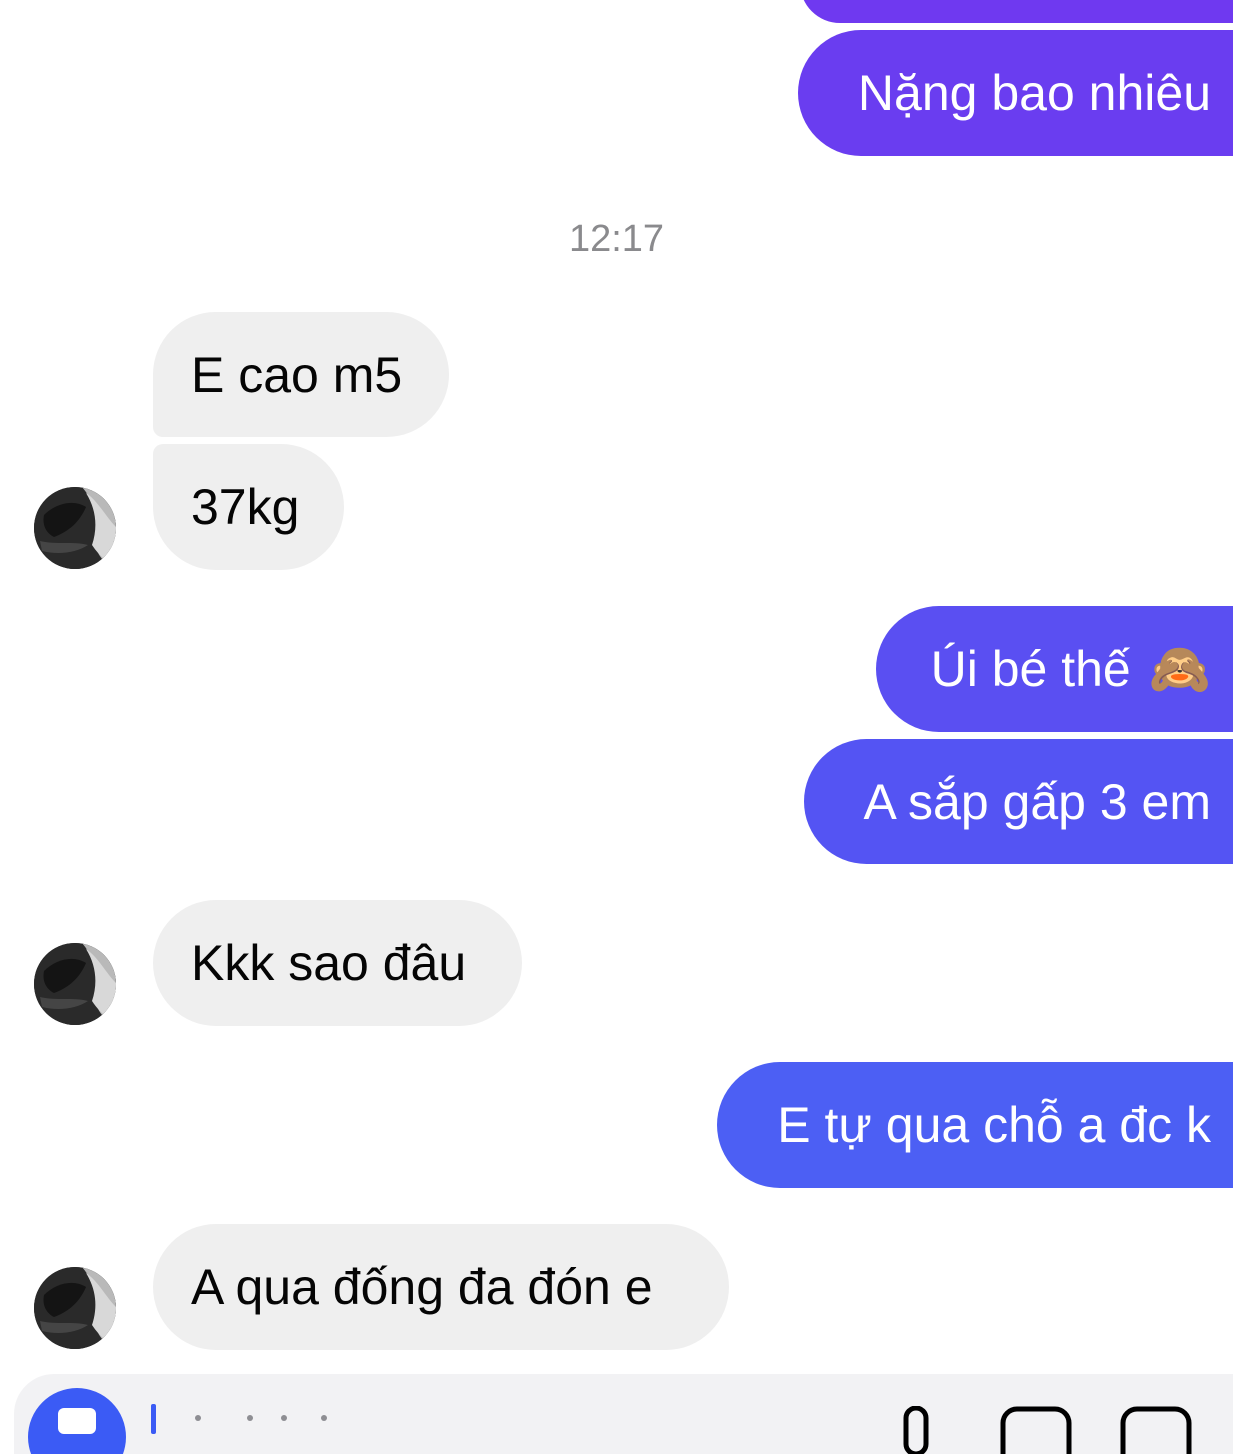 Image resolution: width=1233 pixels, height=1454 pixels. I want to click on message-text: 37kg, so click(245, 507).